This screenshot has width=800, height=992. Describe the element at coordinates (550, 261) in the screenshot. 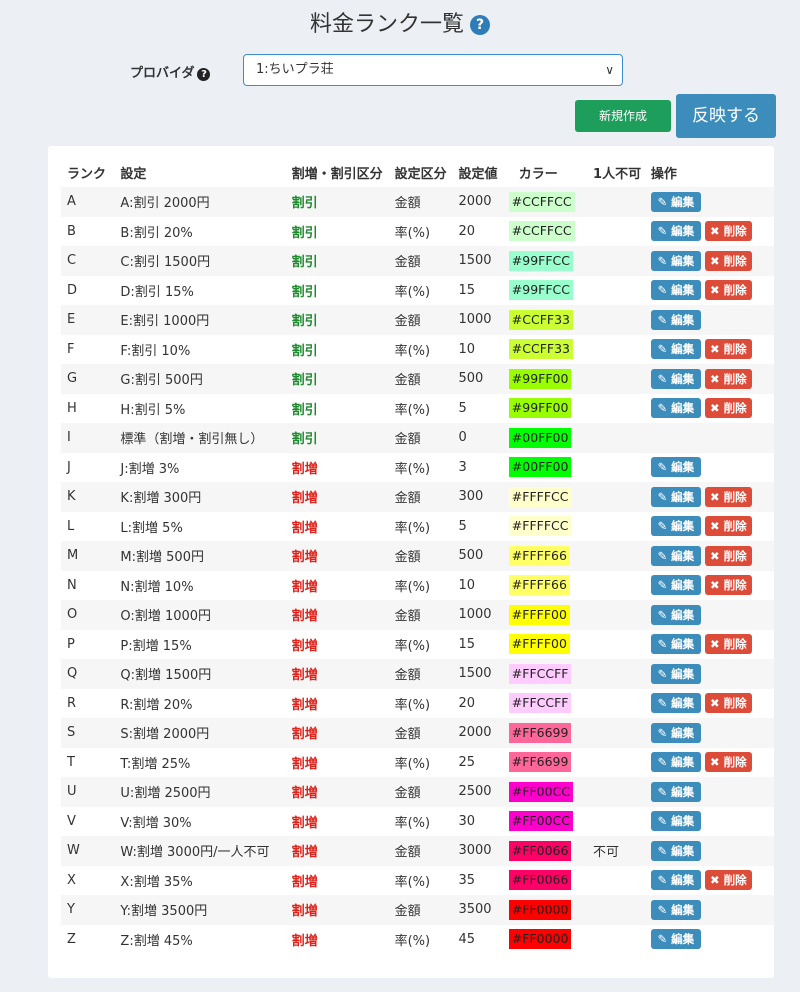

I see `cell-color: #99FFCC` at that location.